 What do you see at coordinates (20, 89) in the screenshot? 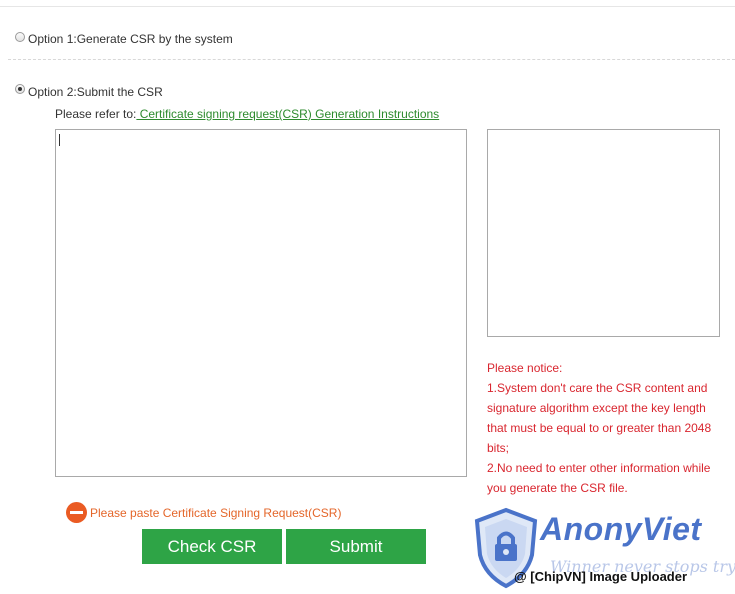
I see `option2-radio` at bounding box center [20, 89].